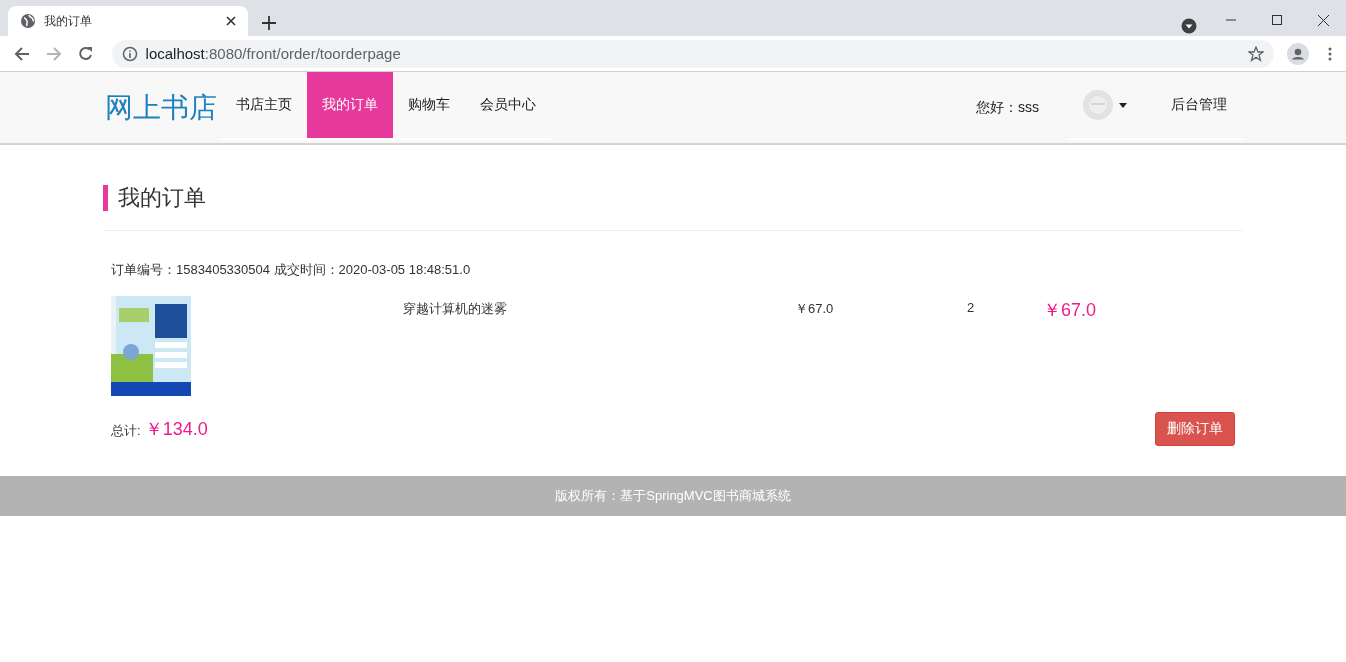 The height and width of the screenshot is (662, 1346). Describe the element at coordinates (264, 105) in the screenshot. I see `nav-link: 书店主页` at that location.